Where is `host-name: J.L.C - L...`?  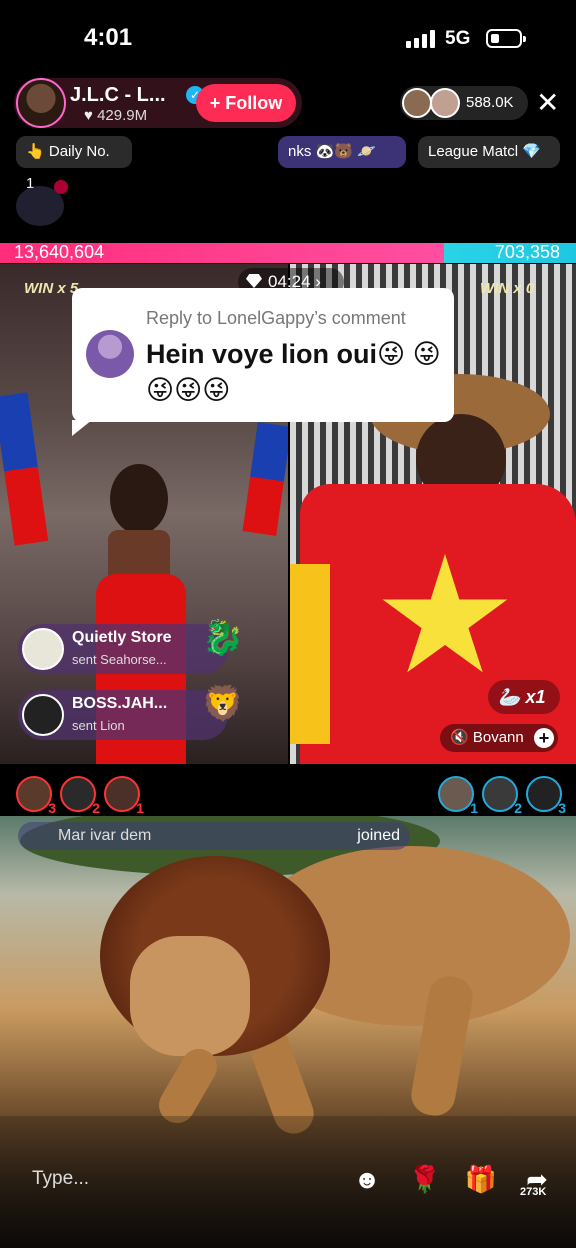 host-name: J.L.C - L... is located at coordinates (118, 95).